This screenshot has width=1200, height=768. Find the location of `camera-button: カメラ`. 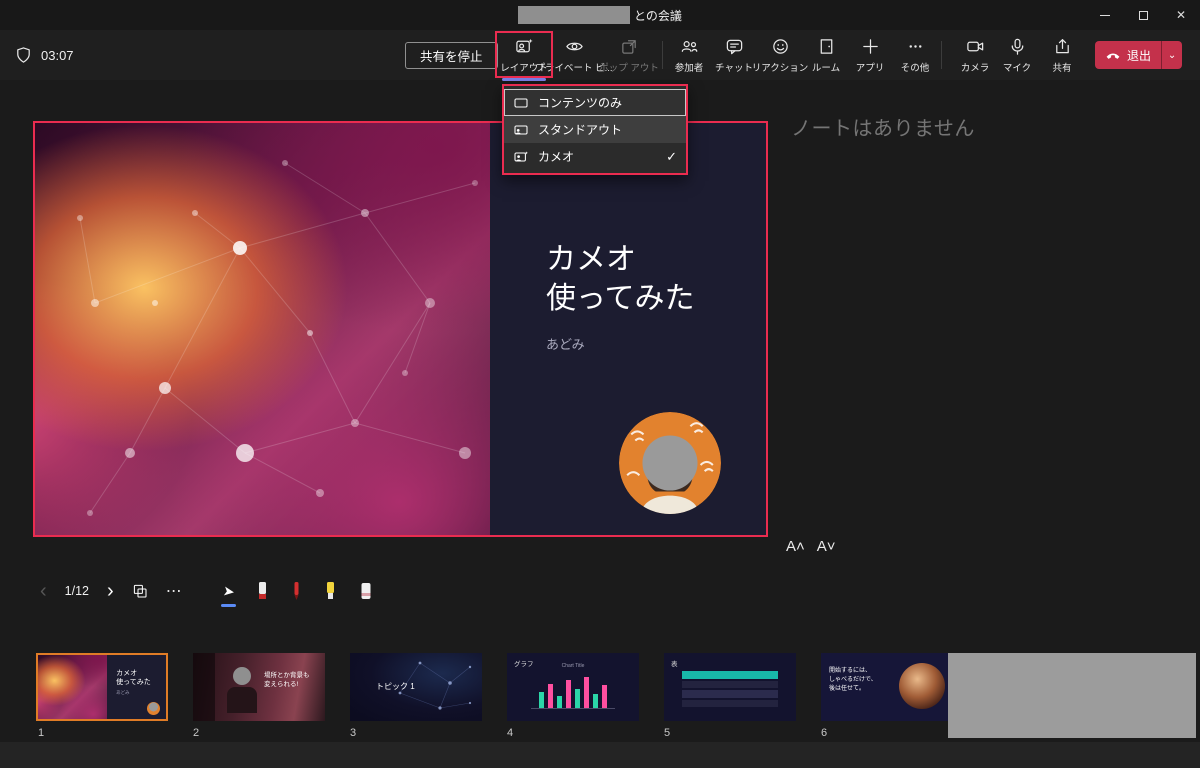

camera-button: カメラ is located at coordinates (975, 57).